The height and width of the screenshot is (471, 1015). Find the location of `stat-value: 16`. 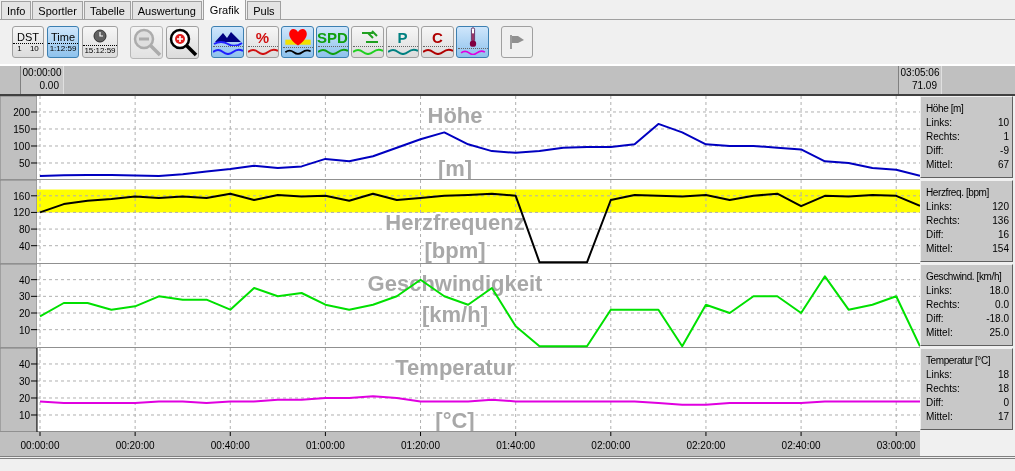

stat-value: 16 is located at coordinates (1003, 235).